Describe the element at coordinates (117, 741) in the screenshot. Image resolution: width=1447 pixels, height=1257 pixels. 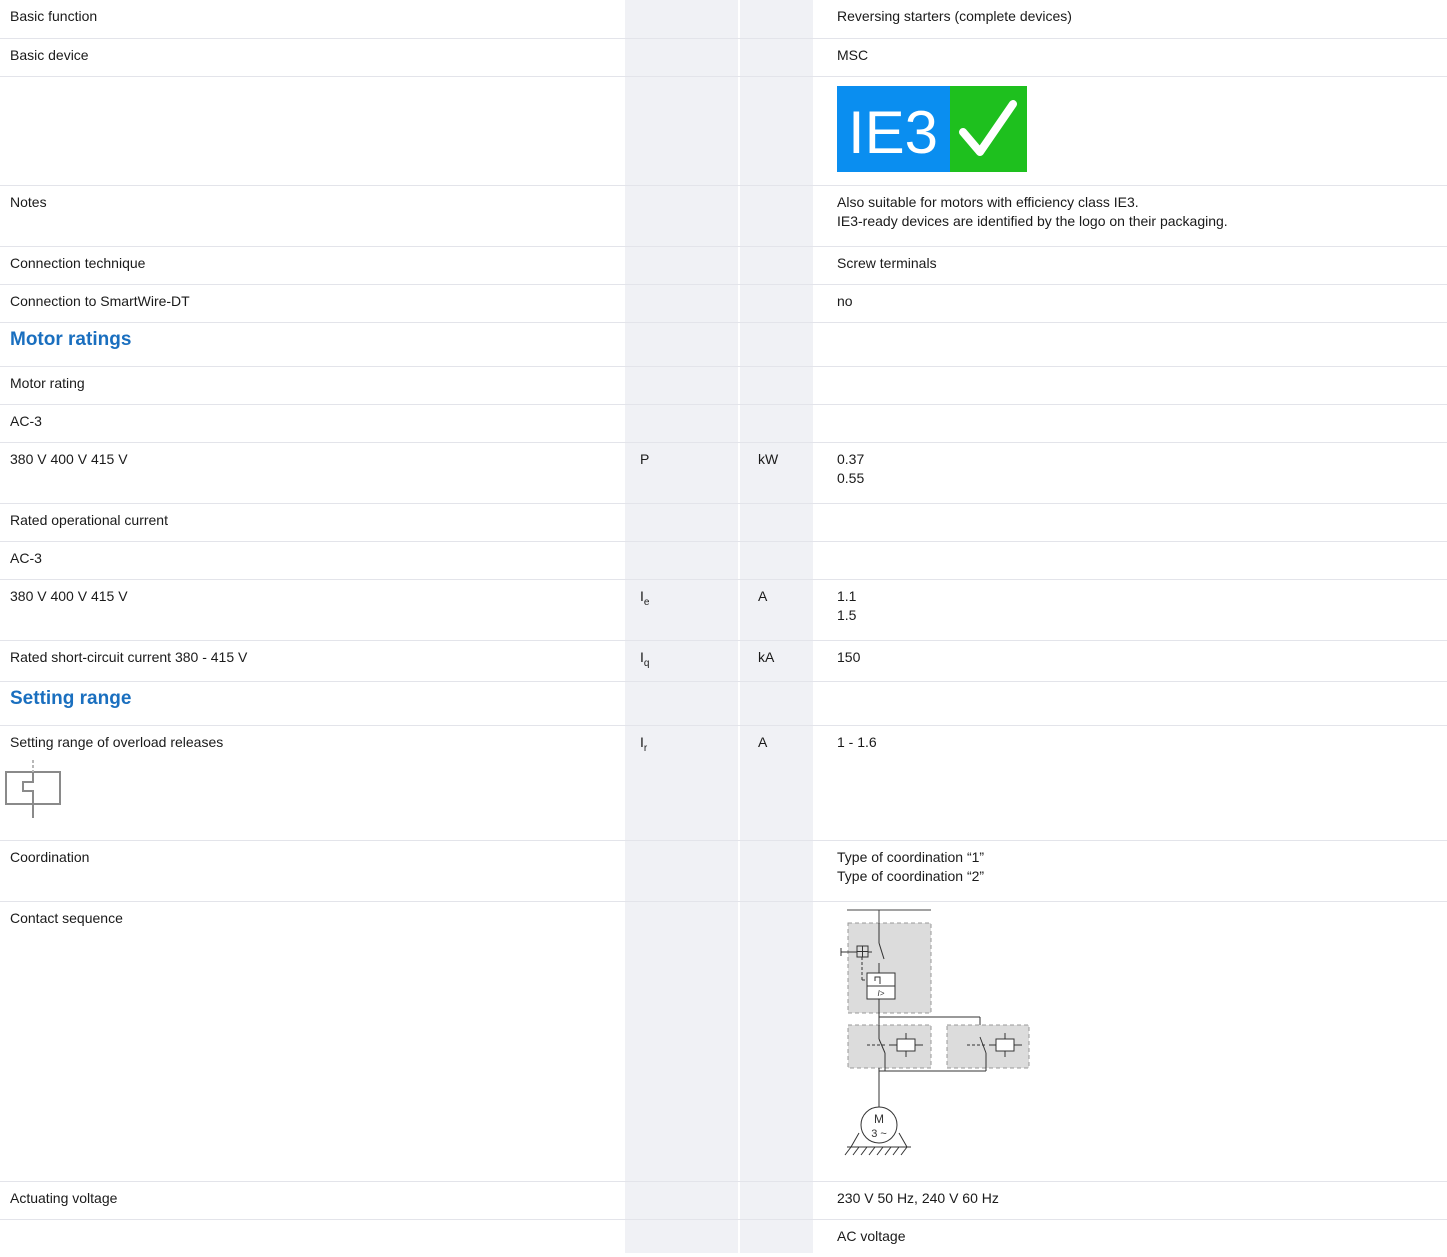
I see `overload-label: Setting range of overload releases` at that location.